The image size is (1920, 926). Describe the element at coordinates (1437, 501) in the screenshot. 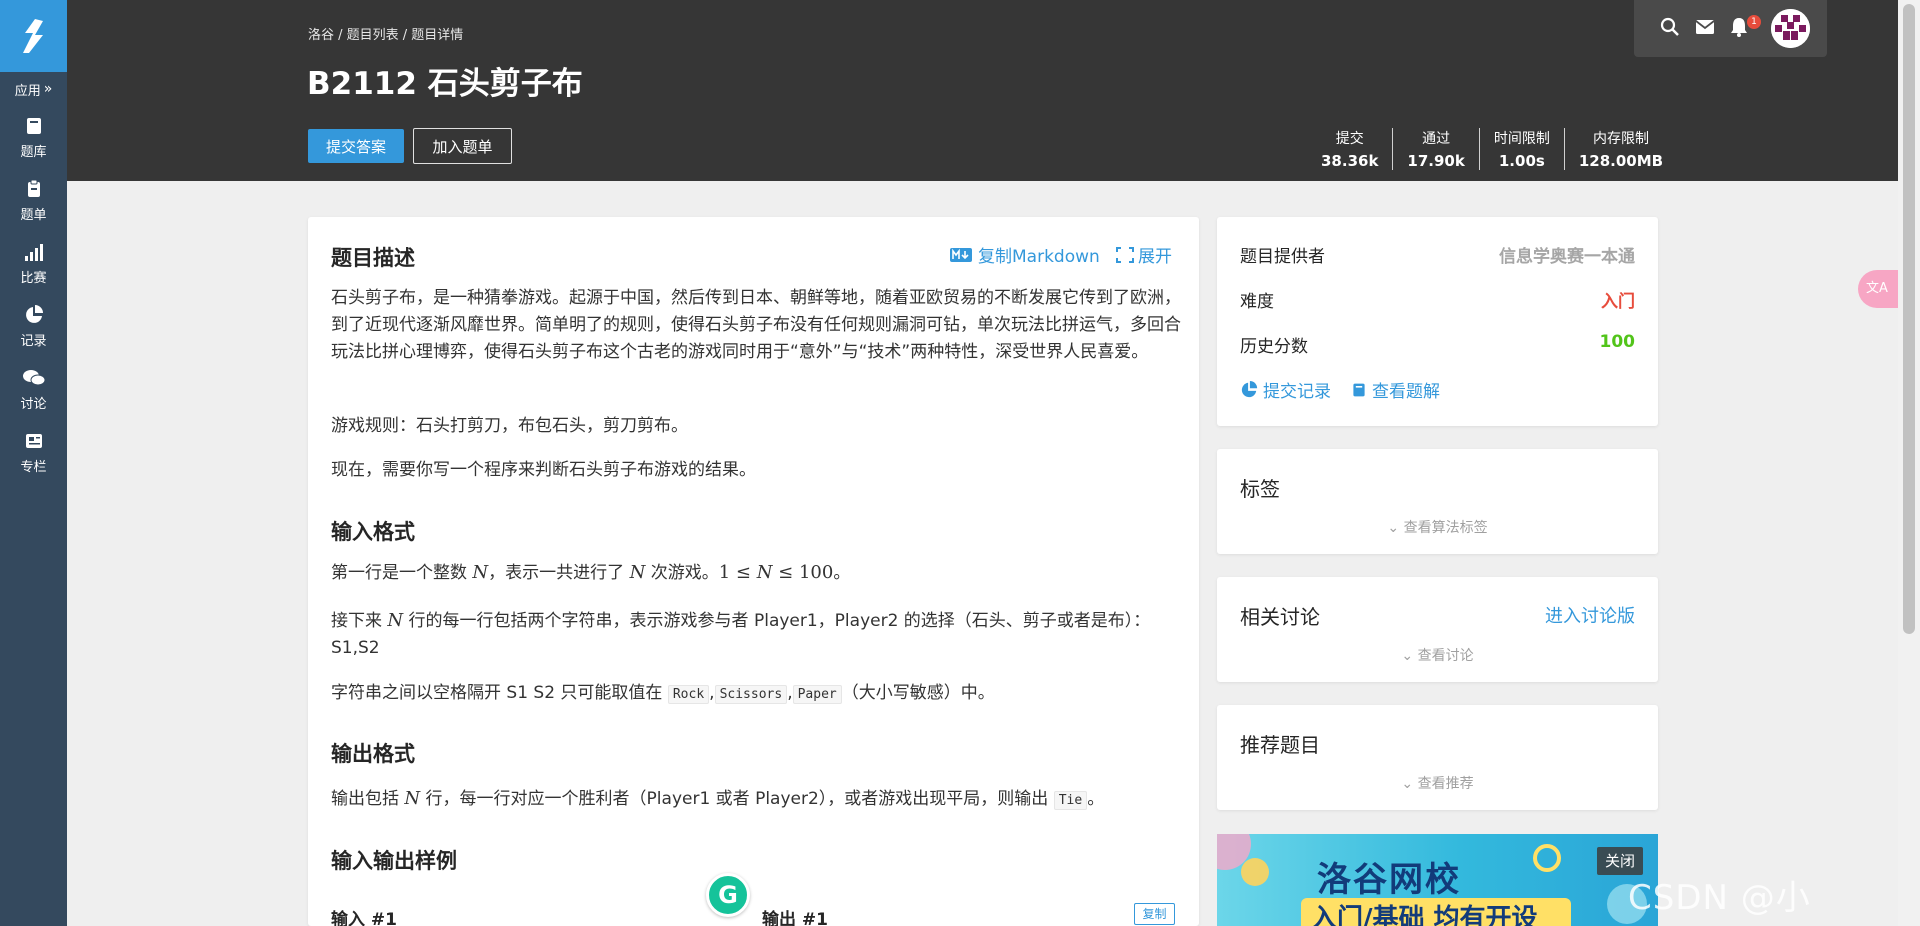

I see `tags-card: 标签 ⌄ 查看算法标签` at that location.